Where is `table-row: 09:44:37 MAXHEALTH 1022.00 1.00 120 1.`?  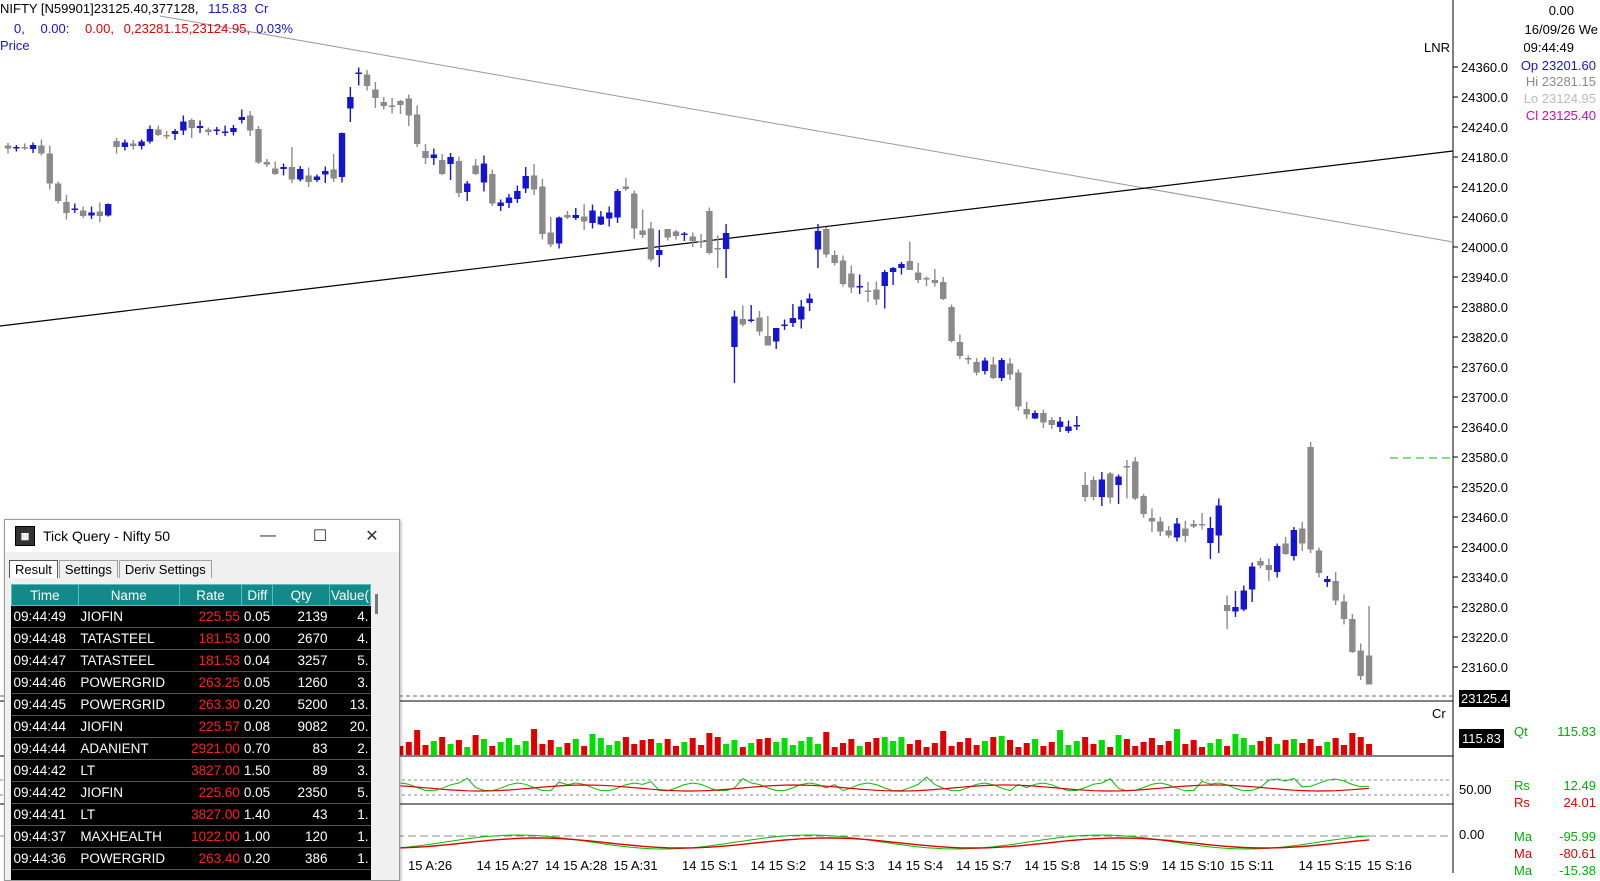
table-row: 09:44:37 MAXHEALTH 1022.00 1.00 120 1. is located at coordinates (191, 836).